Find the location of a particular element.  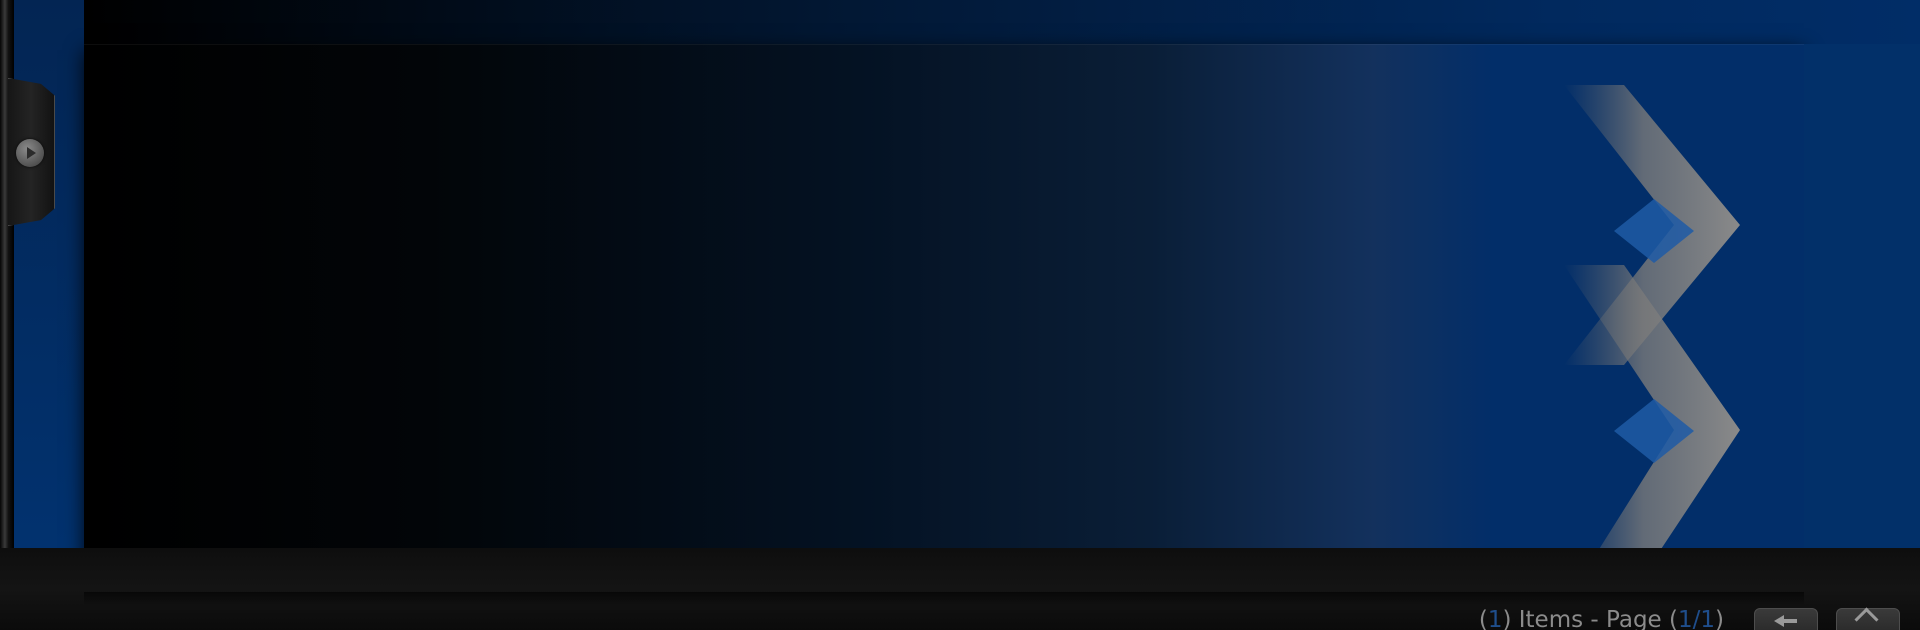

page-total: 1 is located at coordinates (1708, 618).